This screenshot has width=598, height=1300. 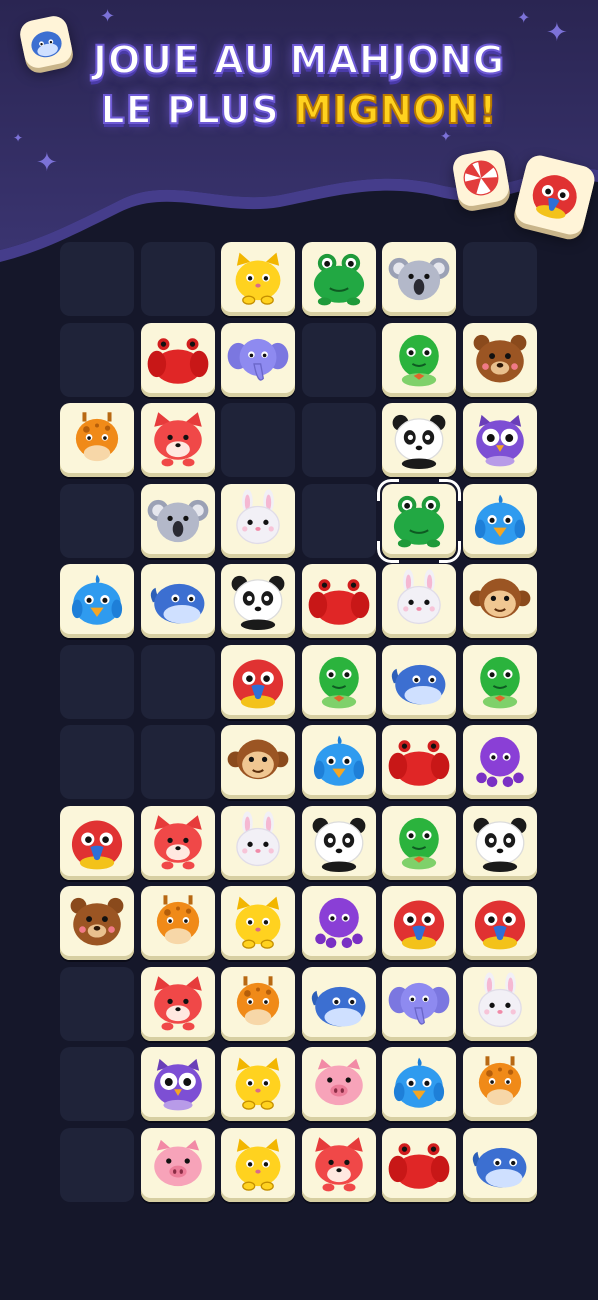 I want to click on pig-icon, so click(x=178, y=1163).